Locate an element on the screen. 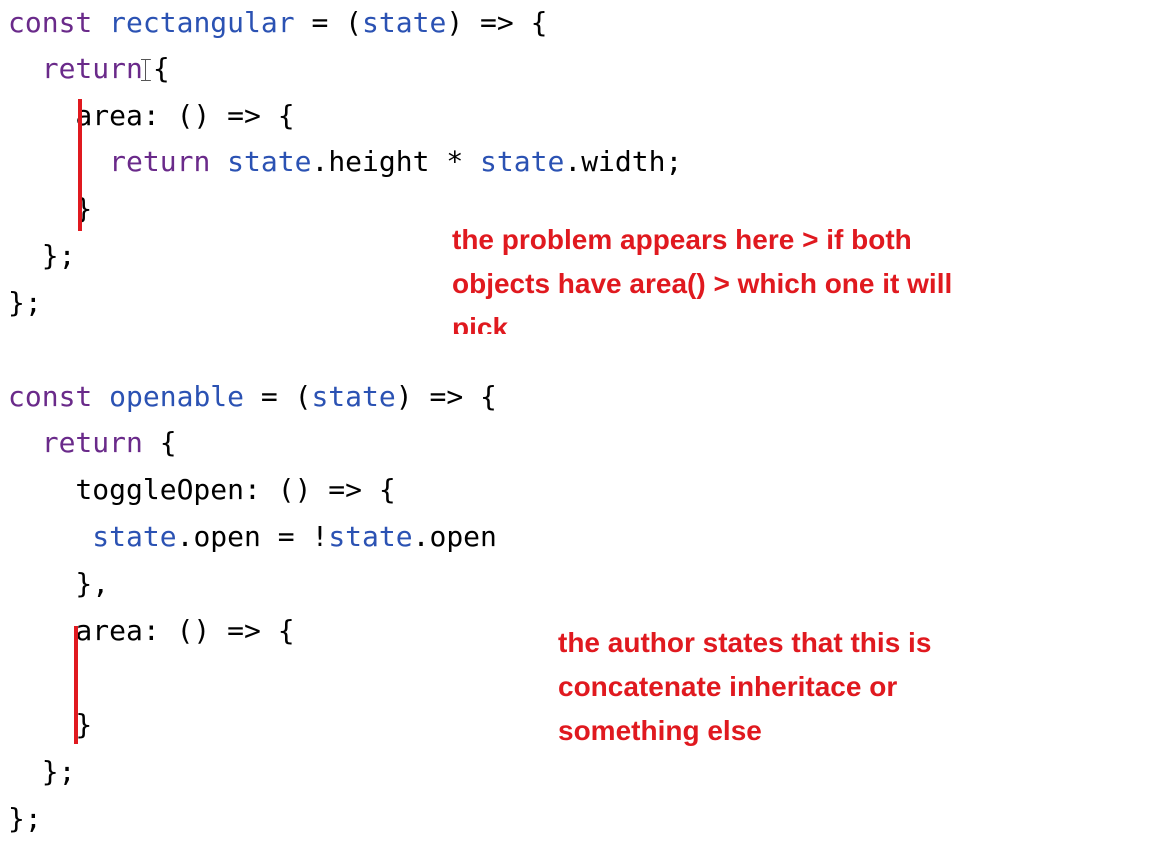 This screenshot has width=1149, height=864. text-cursor-icon is located at coordinates (146, 70).